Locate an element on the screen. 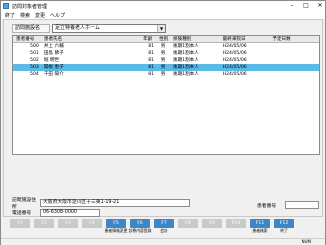 The width and height of the screenshot is (326, 245). maximize-icon: □ is located at coordinates (306, 5).